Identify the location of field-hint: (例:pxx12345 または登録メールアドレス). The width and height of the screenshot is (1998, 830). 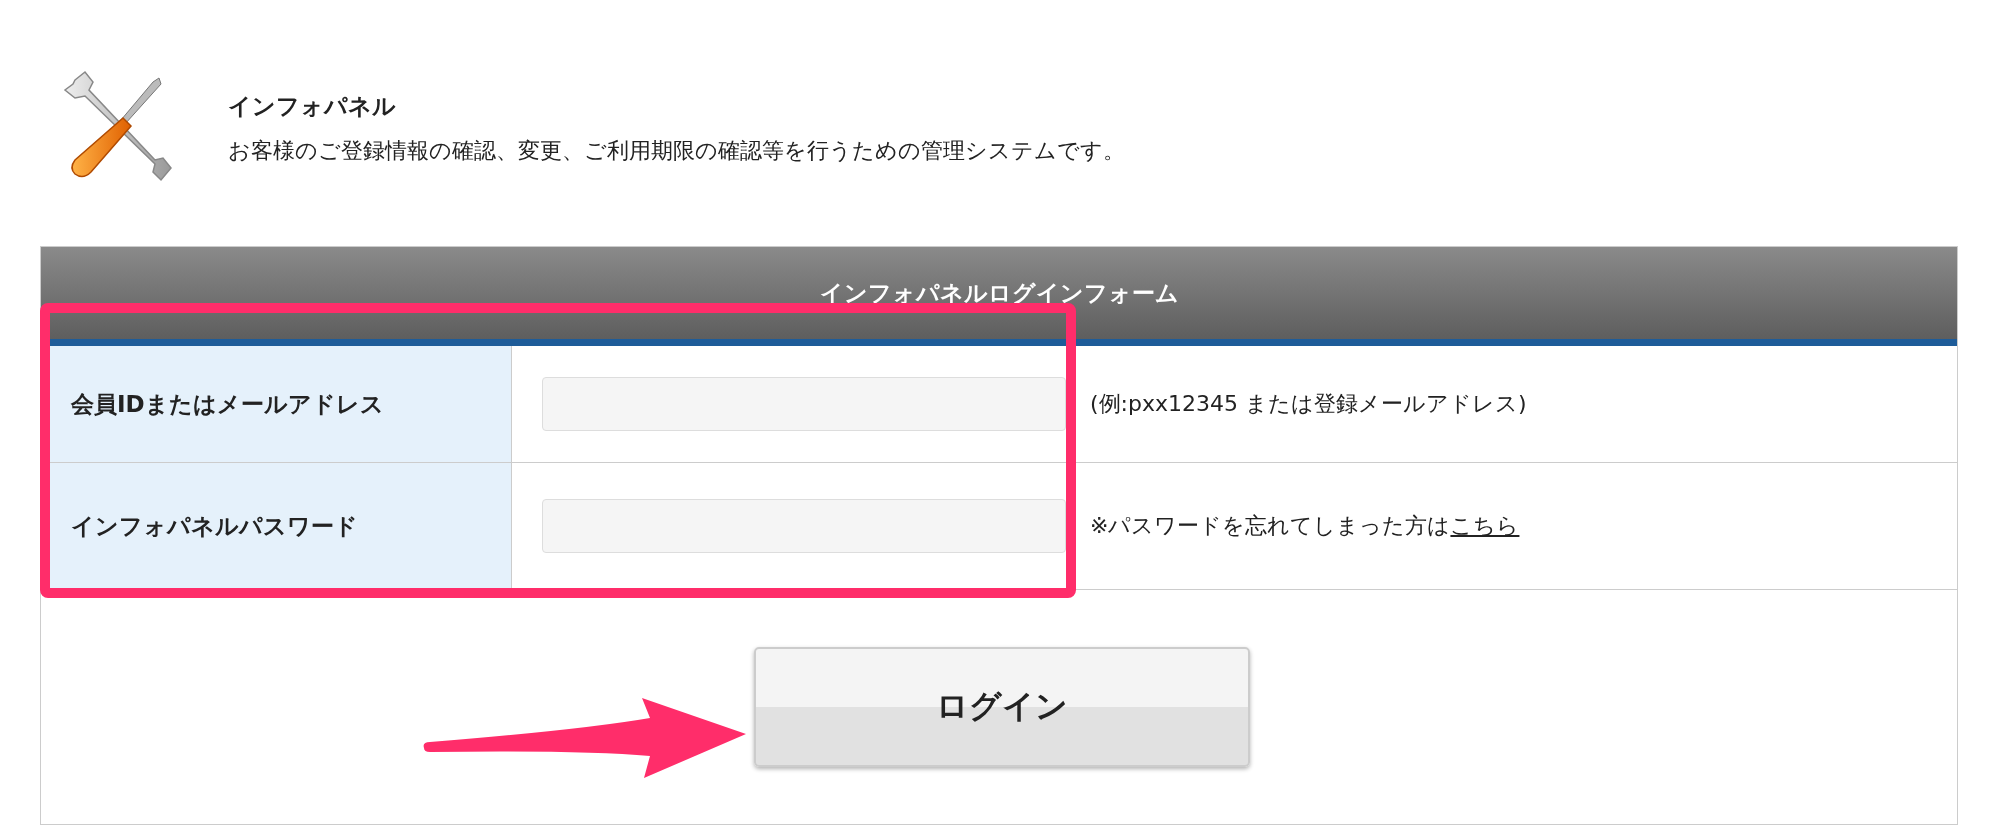
(1308, 404).